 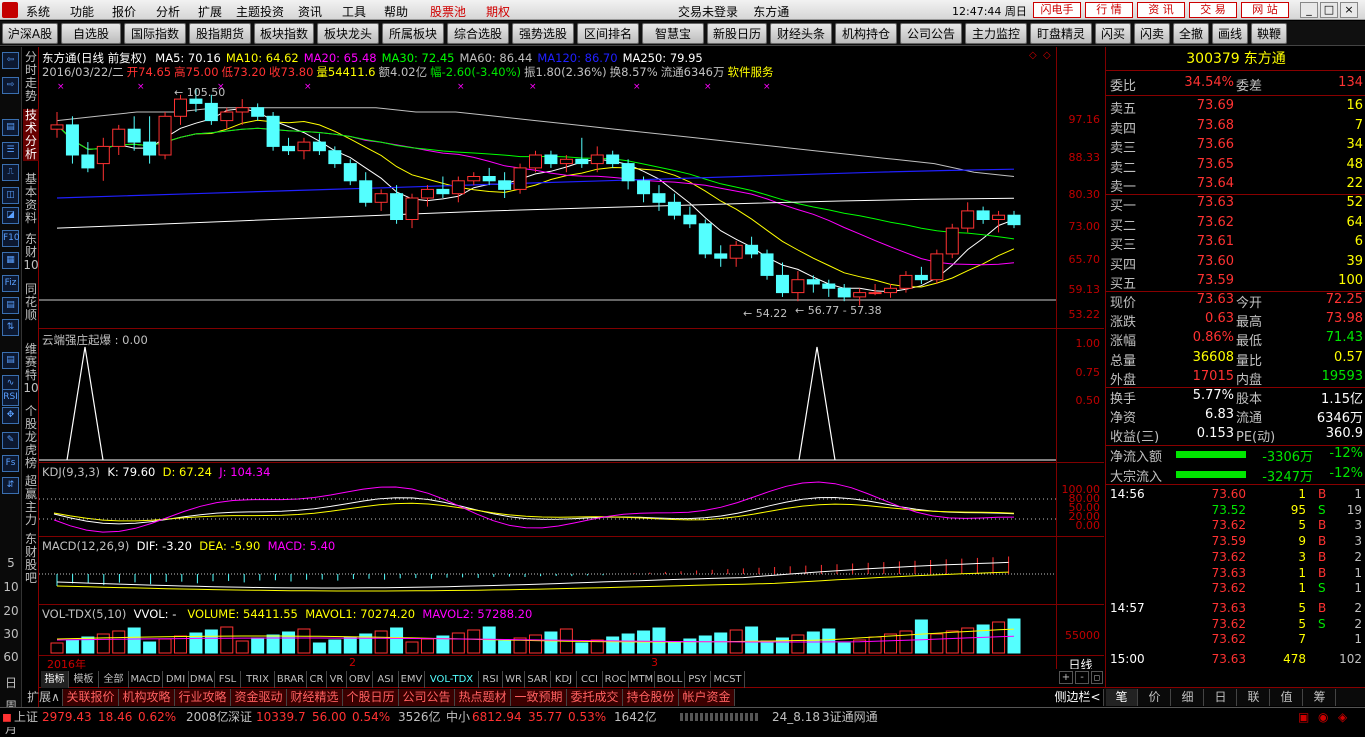 I want to click on toolbar-button: 区间排名, so click(x=608, y=33).